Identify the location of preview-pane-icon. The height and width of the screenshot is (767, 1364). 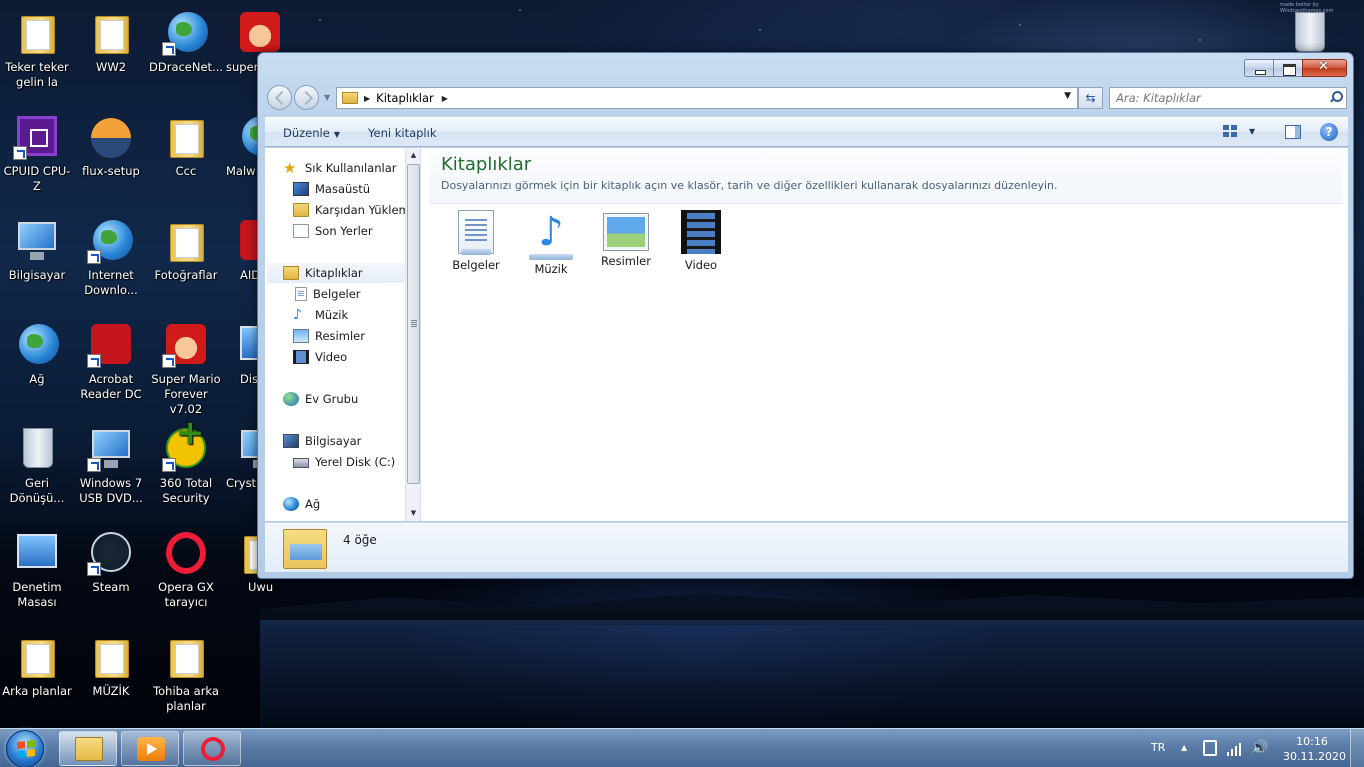
(1293, 132).